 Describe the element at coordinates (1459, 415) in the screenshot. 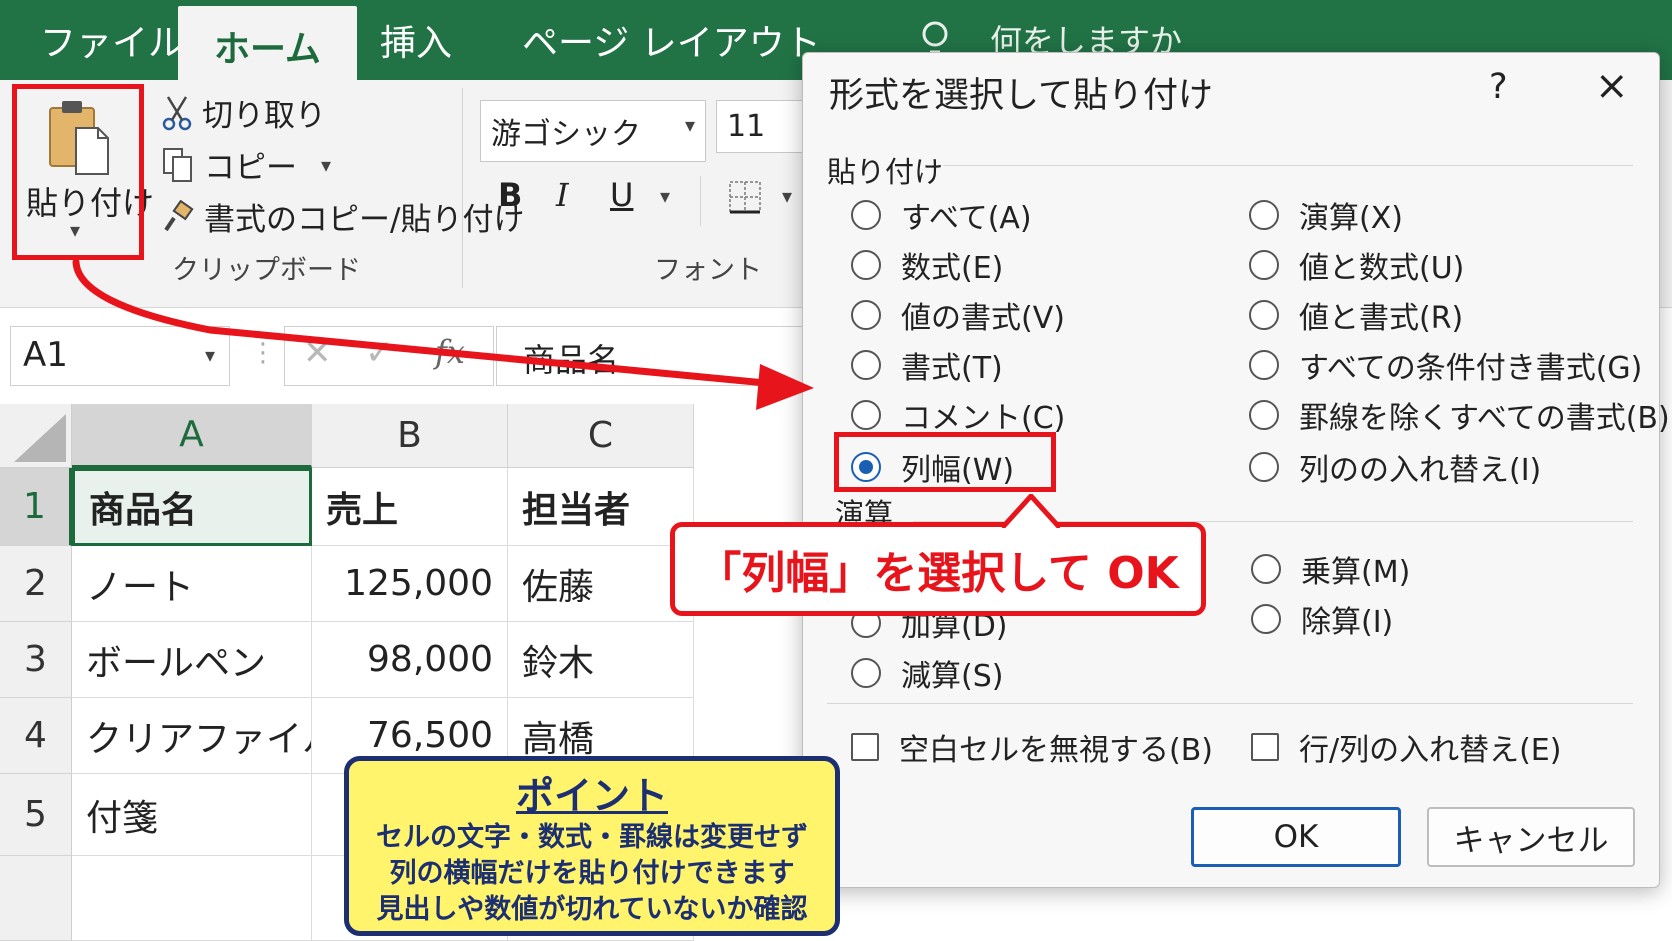

I see `radio-paste-all-except-borders: 罫線を除くすべての書式(B)` at that location.